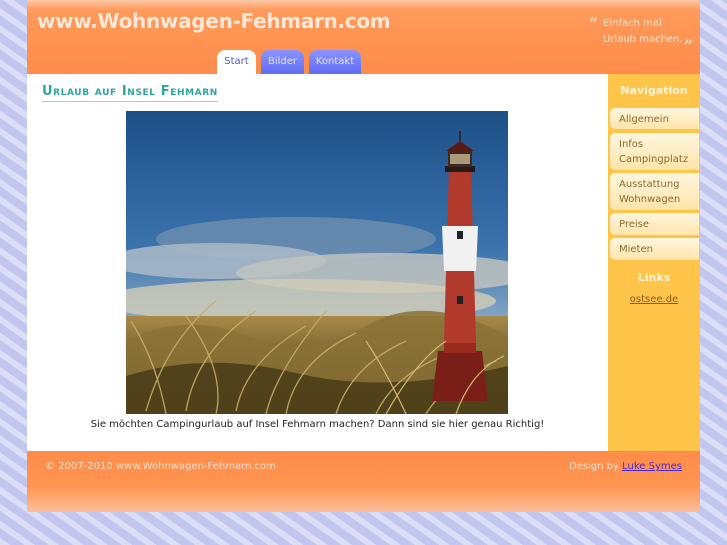  I want to click on sidebar-item-preise: Preise, so click(654, 224).